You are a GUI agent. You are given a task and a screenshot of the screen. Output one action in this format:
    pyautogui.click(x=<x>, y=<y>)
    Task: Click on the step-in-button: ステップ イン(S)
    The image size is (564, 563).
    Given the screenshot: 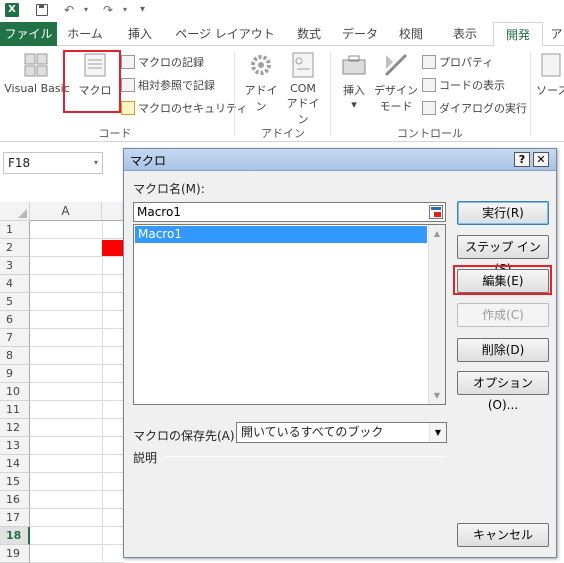 What is the action you would take?
    pyautogui.click(x=503, y=255)
    